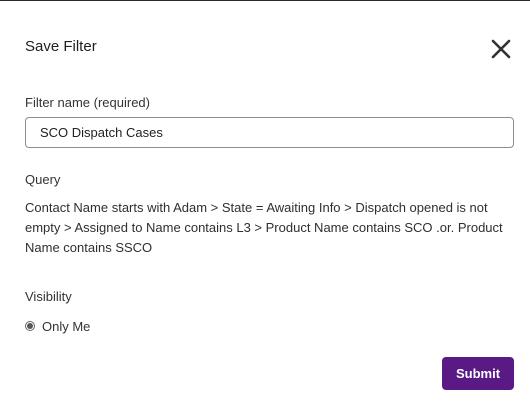 The height and width of the screenshot is (403, 530). I want to click on radio-label: Only Me, so click(66, 326).